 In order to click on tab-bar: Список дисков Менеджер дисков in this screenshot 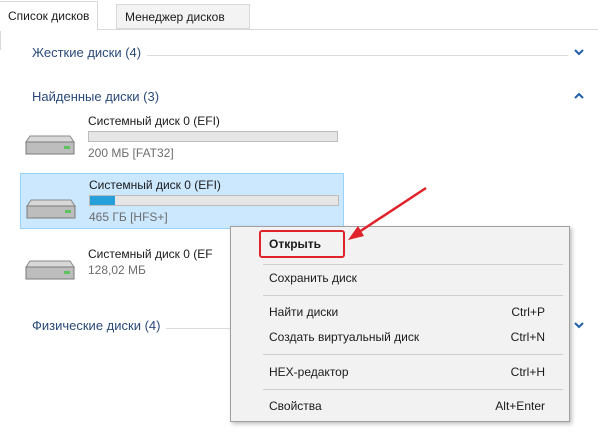, I will do `click(299, 15)`.